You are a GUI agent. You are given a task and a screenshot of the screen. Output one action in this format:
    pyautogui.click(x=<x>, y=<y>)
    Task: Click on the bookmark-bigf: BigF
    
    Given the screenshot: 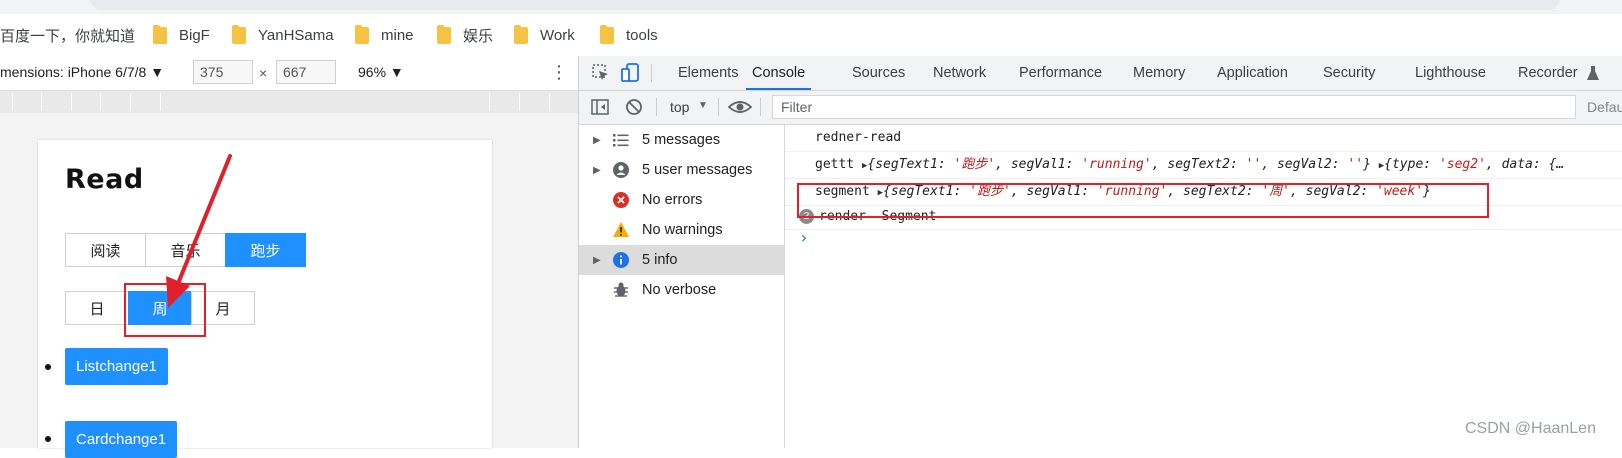 What is the action you would take?
    pyautogui.click(x=181, y=34)
    